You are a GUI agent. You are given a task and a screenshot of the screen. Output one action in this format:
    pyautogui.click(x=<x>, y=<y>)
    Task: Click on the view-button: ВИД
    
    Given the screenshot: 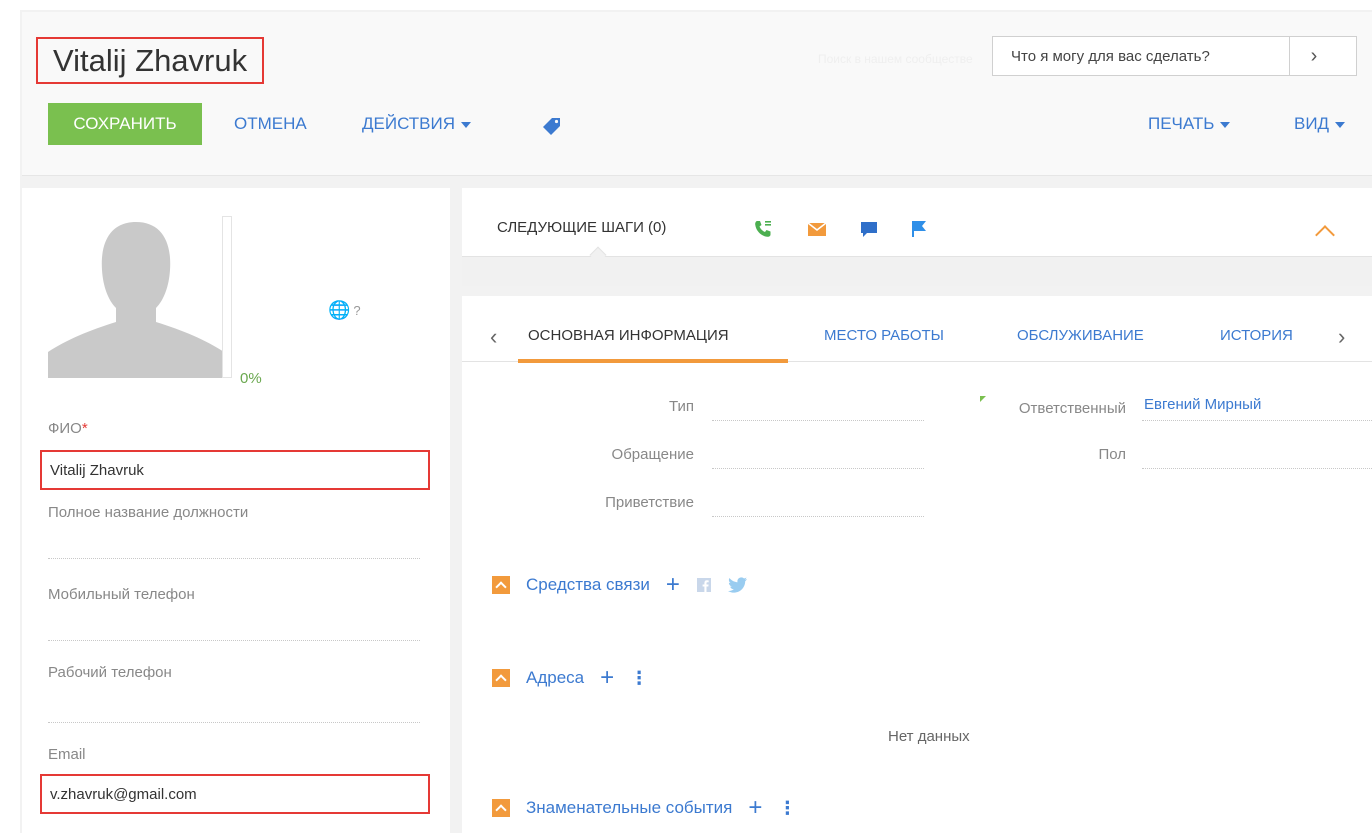 What is the action you would take?
    pyautogui.click(x=1320, y=124)
    